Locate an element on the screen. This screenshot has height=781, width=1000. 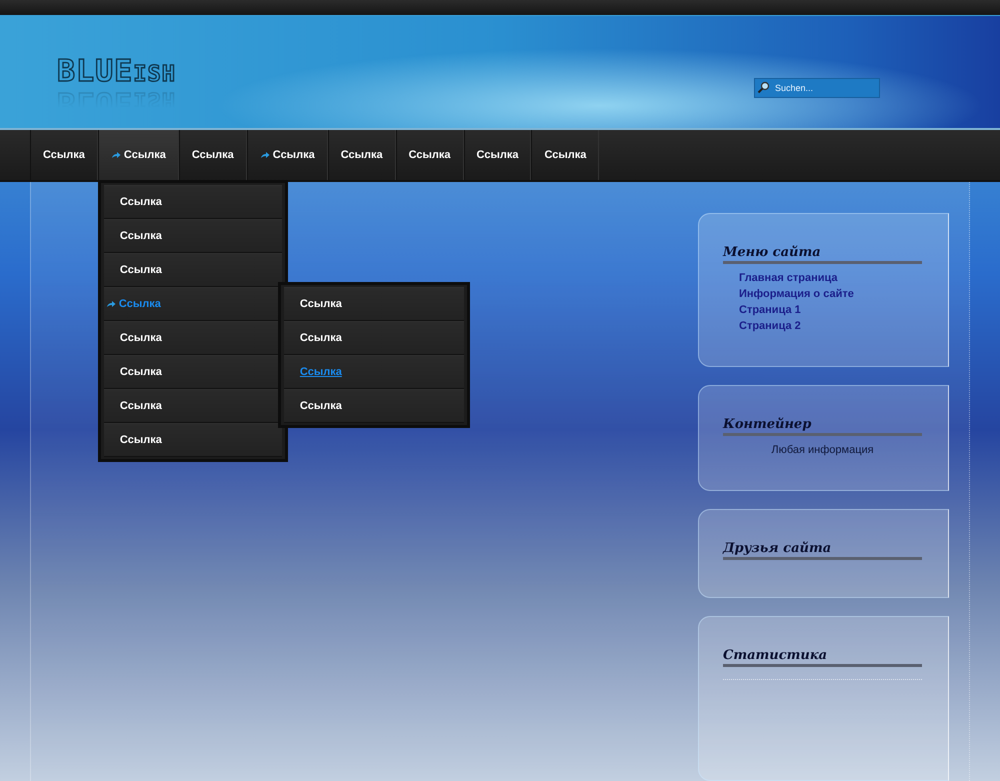
sidebar-link: Информация о сайте is located at coordinates (830, 294).